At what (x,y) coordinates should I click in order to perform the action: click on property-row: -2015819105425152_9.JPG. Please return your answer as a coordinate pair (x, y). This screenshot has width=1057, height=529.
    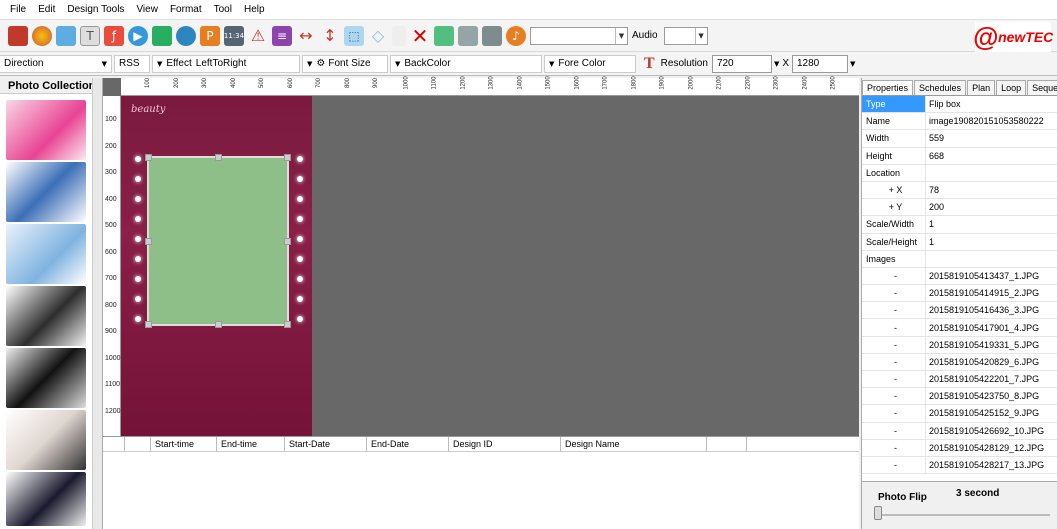
    Looking at the image, I should click on (959, 414).